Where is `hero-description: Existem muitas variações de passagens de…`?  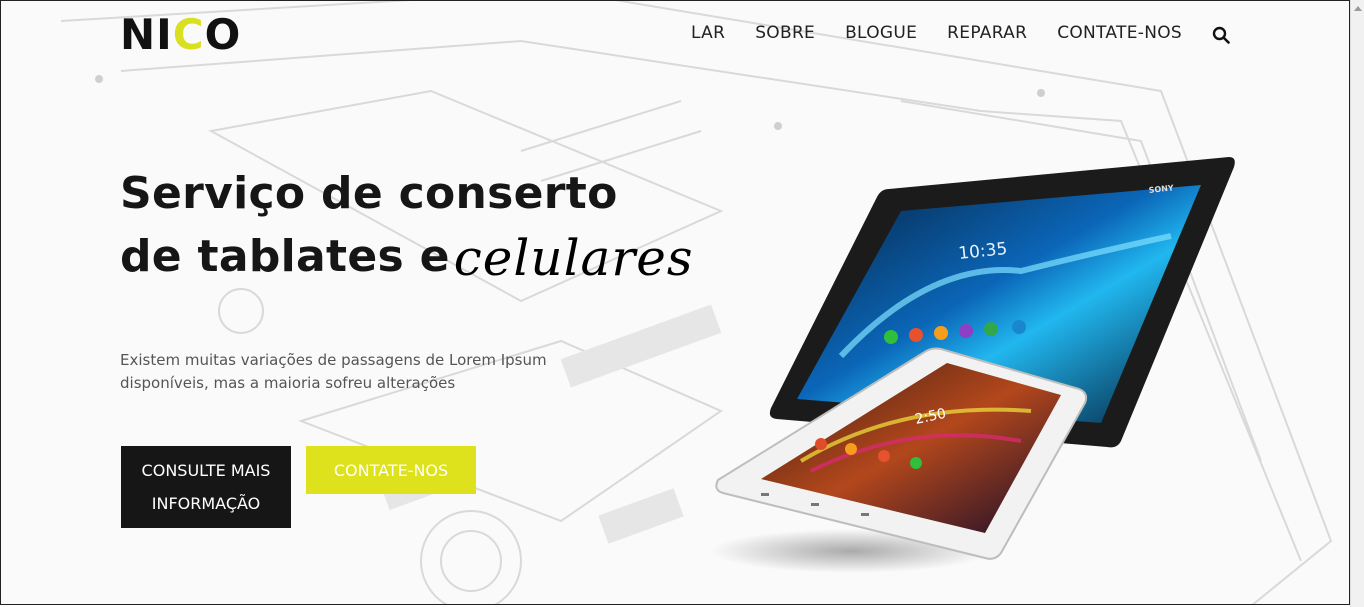 hero-description: Existem muitas variações de passagens de… is located at coordinates (333, 371).